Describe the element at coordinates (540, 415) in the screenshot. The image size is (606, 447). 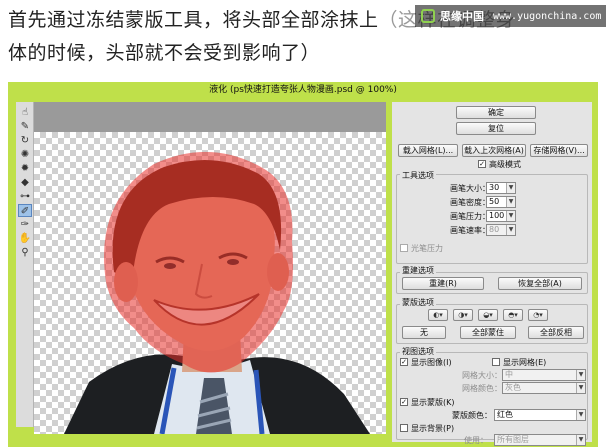
I see `mask-color-select: 红色 ▼` at that location.